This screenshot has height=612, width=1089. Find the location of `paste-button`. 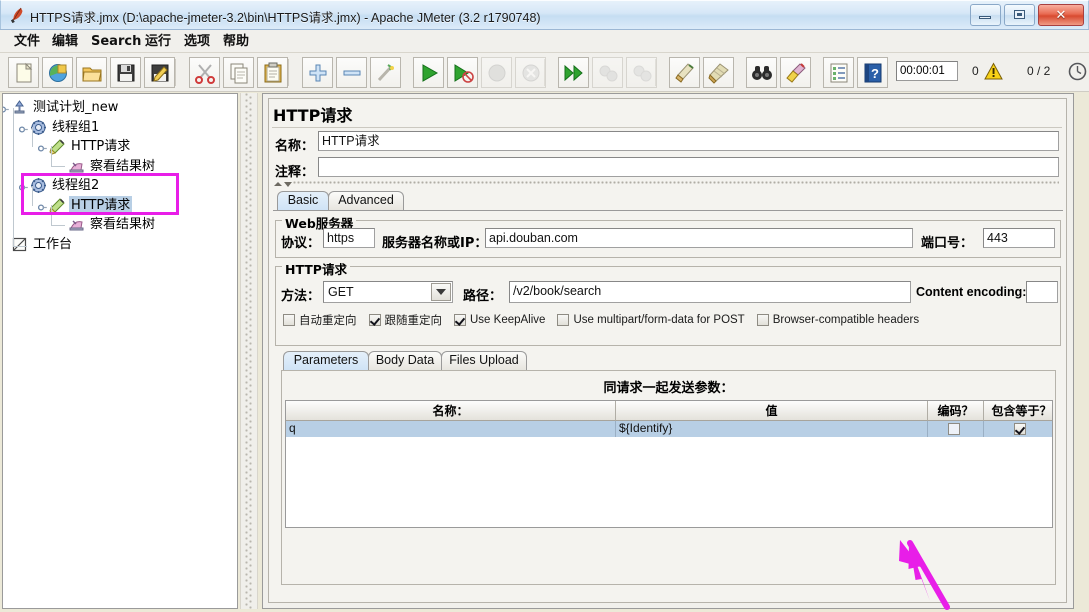

paste-button is located at coordinates (272, 72).